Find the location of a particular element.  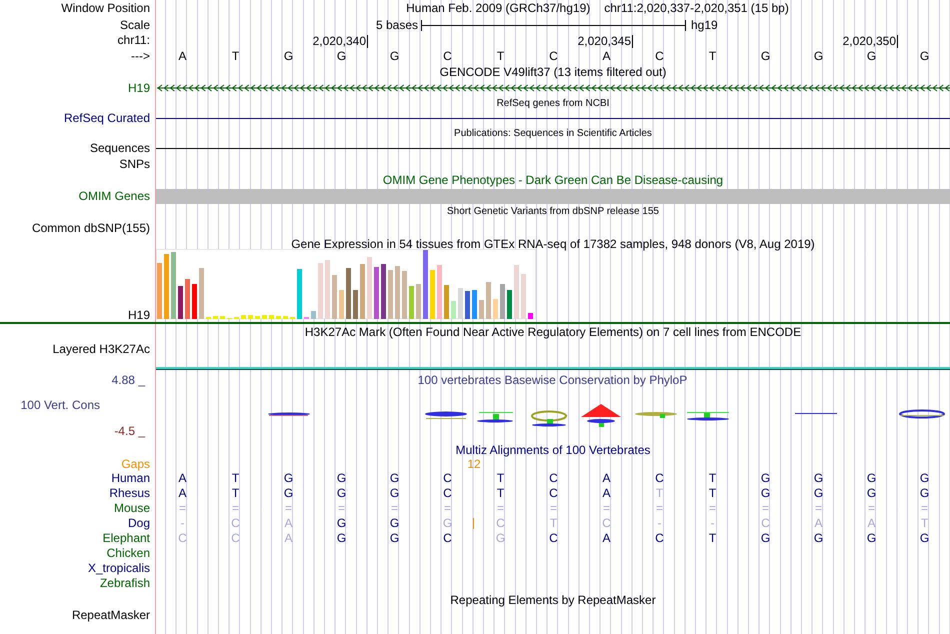

track-title: Repeating Elements by RepeatMasker is located at coordinates (553, 600).